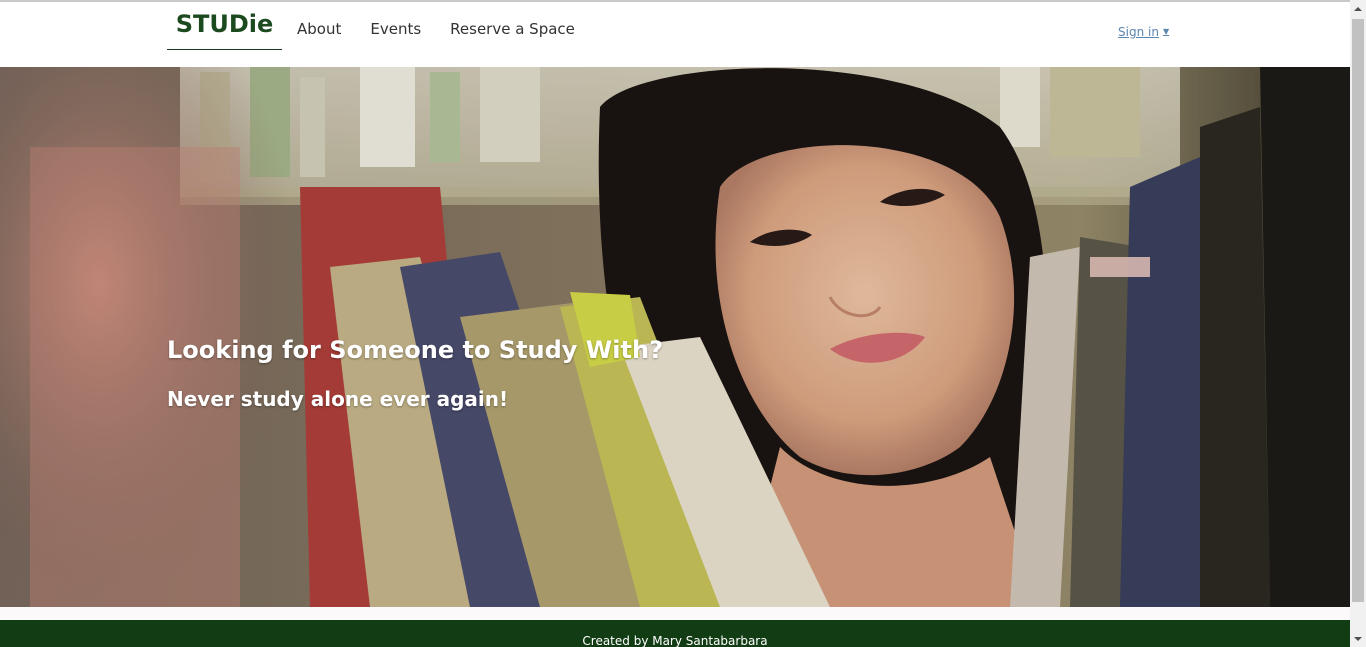 Image resolution: width=1366 pixels, height=647 pixels. Describe the element at coordinates (512, 29) in the screenshot. I see `nav-reserve-space-link: Reserve a Space` at that location.